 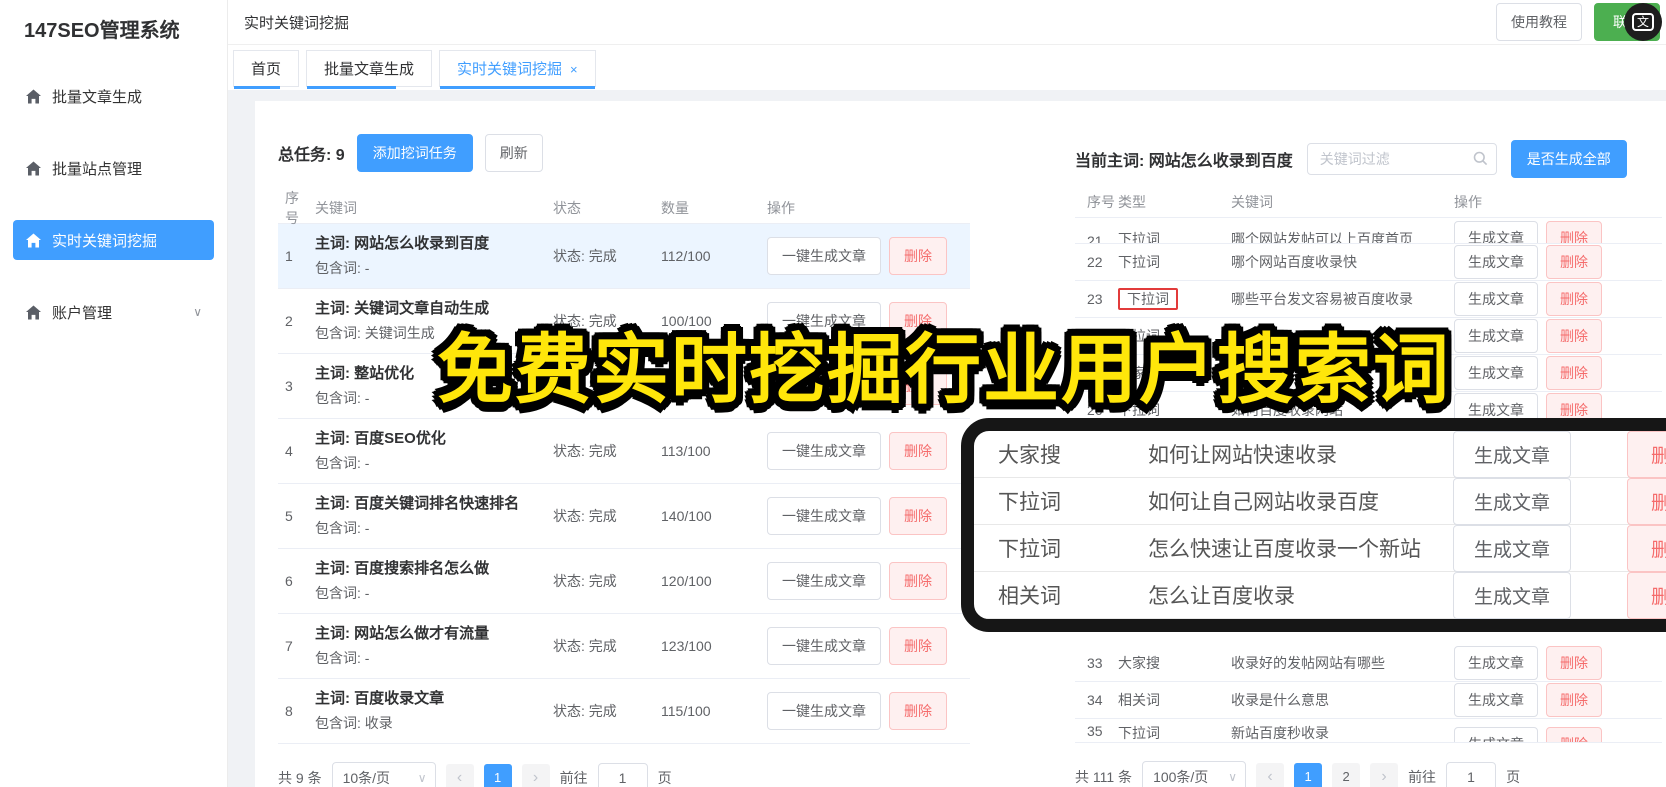 I want to click on refresh-button: 刷新, so click(x=513, y=153).